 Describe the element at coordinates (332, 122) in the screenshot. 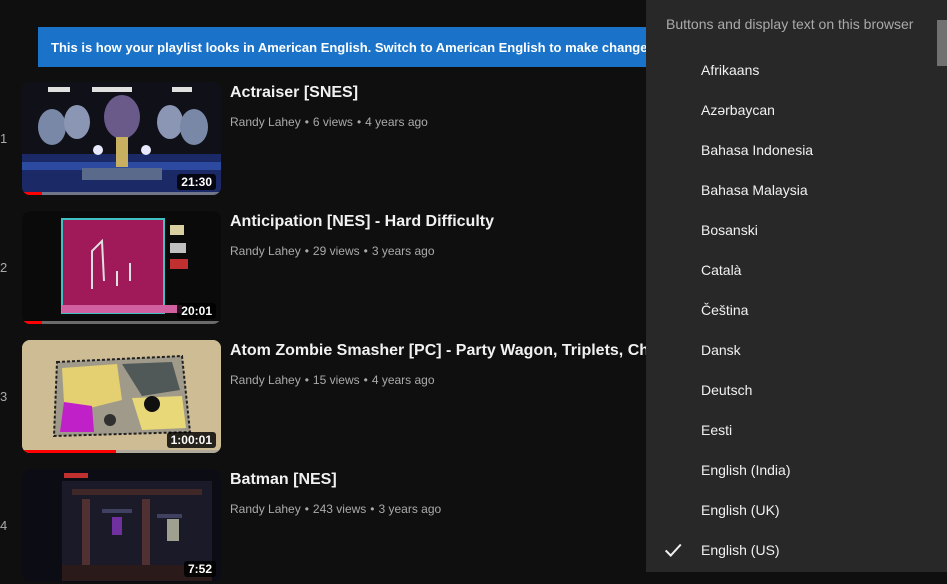

I see `view-count: 6 views` at that location.